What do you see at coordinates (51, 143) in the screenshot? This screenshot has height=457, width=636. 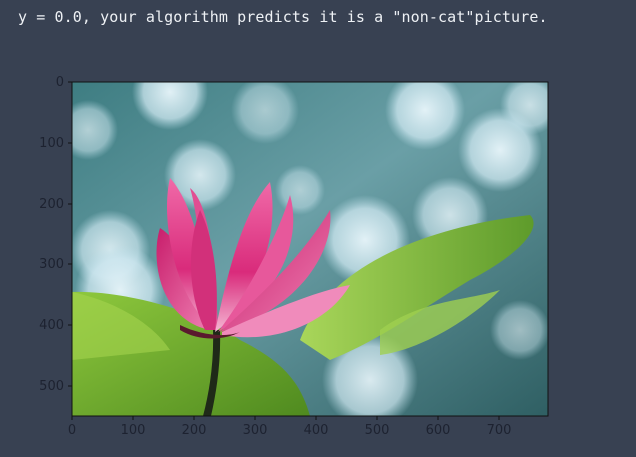 I see `y-tick-label: 100` at bounding box center [51, 143].